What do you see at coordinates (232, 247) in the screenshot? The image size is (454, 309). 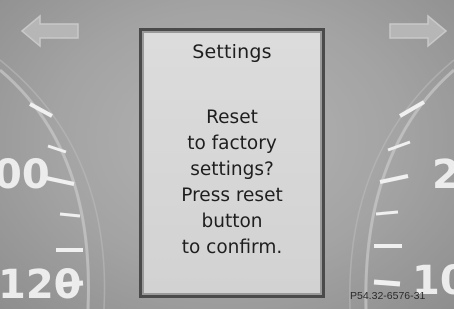 I see `message-line: to confirm.` at bounding box center [232, 247].